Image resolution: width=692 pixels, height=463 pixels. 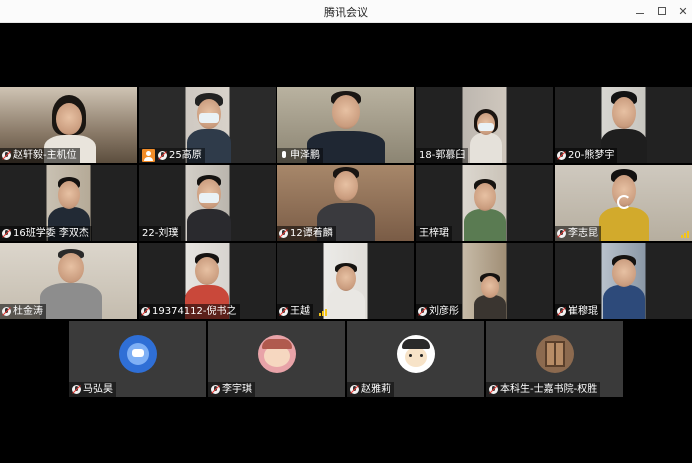 What do you see at coordinates (172, 155) in the screenshot?
I see `participant-name-tag: 25高原` at bounding box center [172, 155].